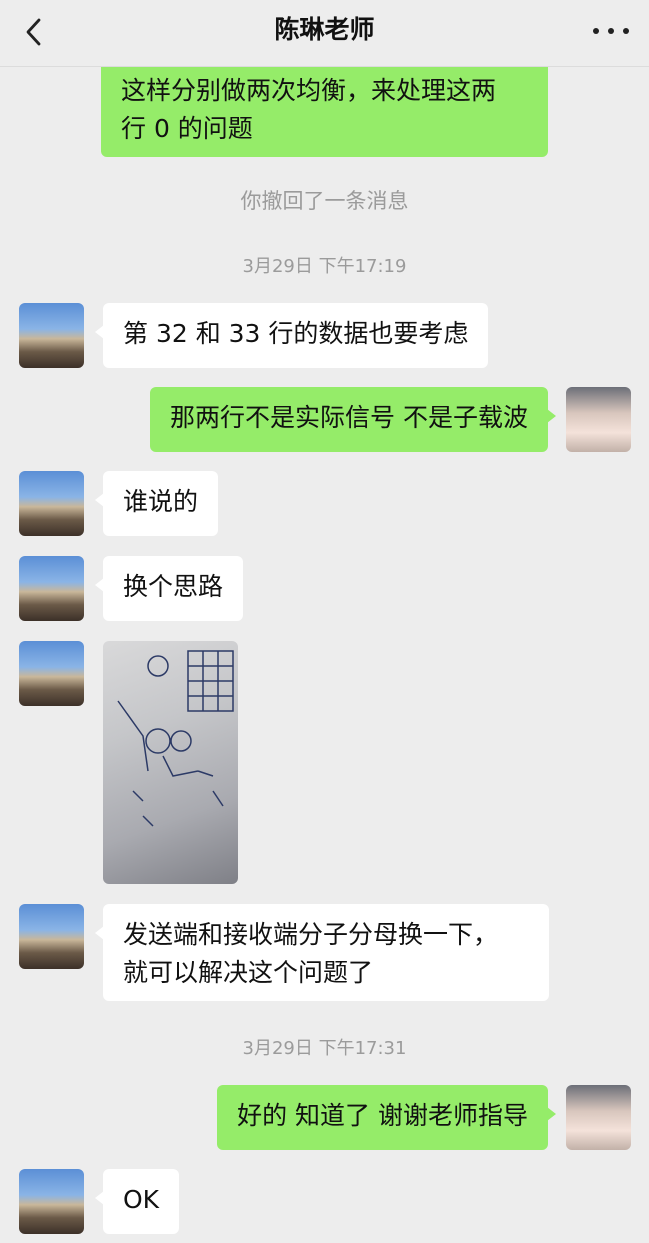 The image size is (649, 1243). I want to click on timestamp: 3月29日 下午17:19, so click(324, 266).